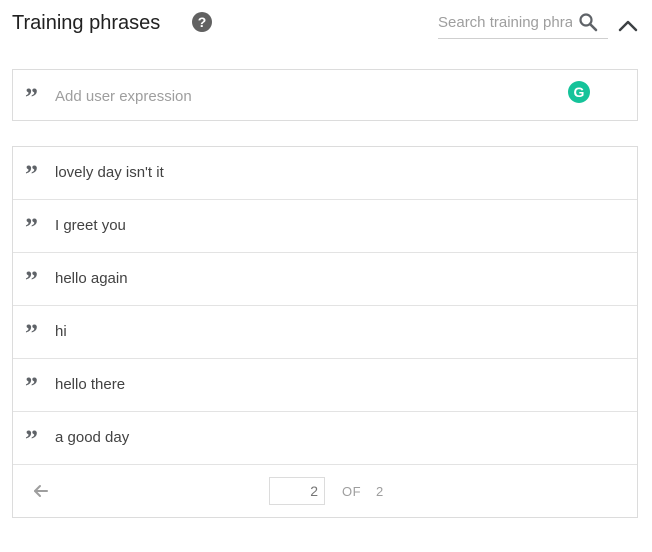 This screenshot has width=652, height=552. Describe the element at coordinates (325, 173) in the screenshot. I see `phrase-row: ” lovely day isn't it` at that location.